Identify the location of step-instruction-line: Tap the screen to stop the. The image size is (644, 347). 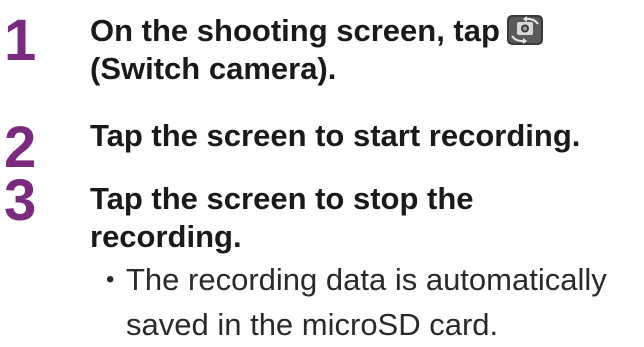
(282, 198).